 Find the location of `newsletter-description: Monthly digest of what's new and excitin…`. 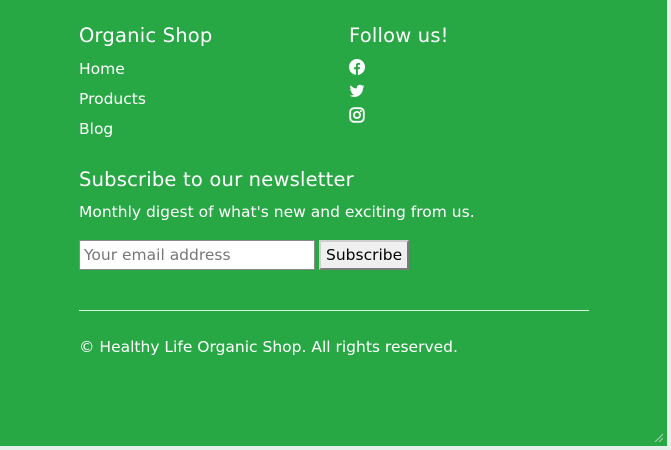

newsletter-description: Monthly digest of what's new and excitin… is located at coordinates (277, 212).